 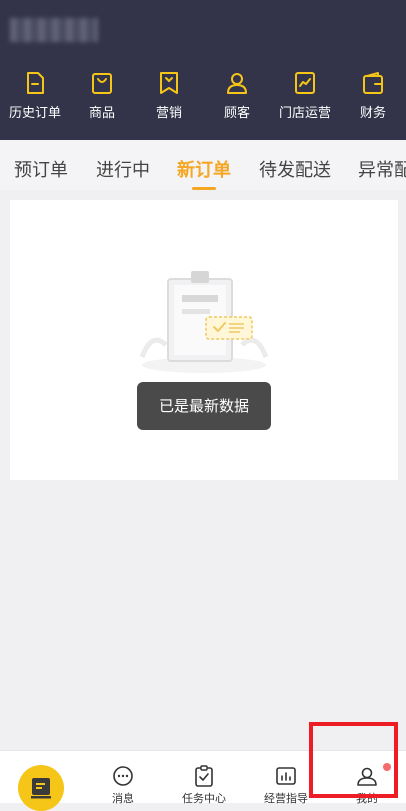 I want to click on nav-item-task-center: 任务中心, so click(x=204, y=785).